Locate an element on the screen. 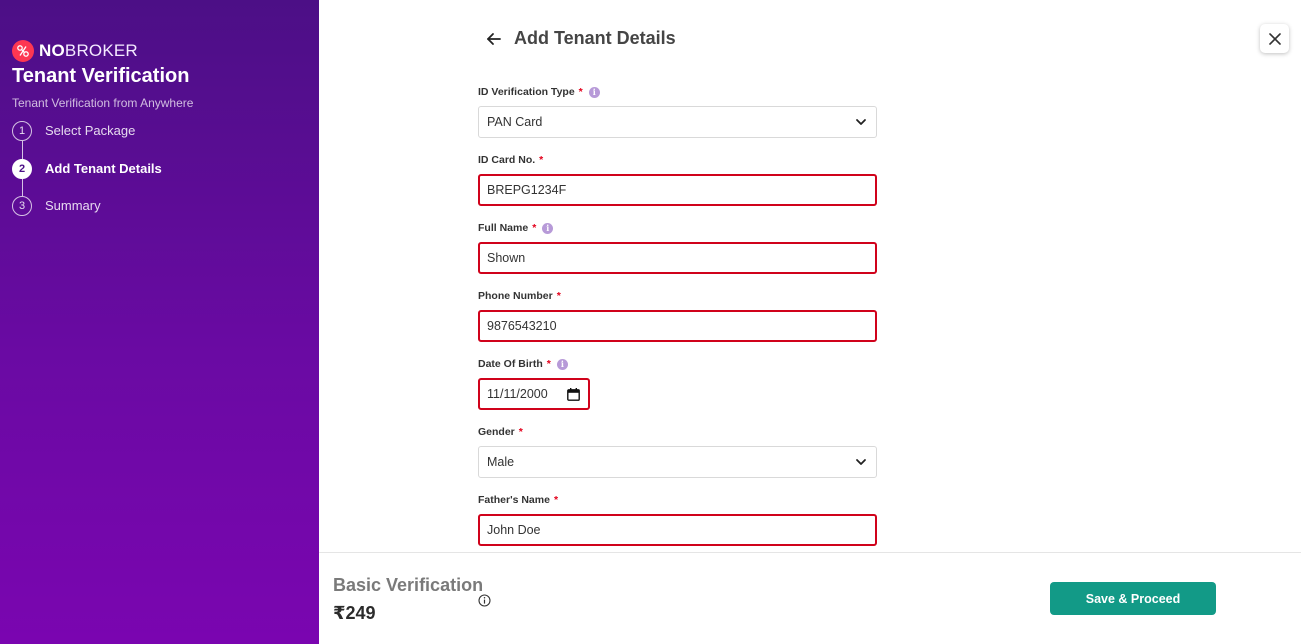  gender-field: Gender * Male is located at coordinates (678, 451).